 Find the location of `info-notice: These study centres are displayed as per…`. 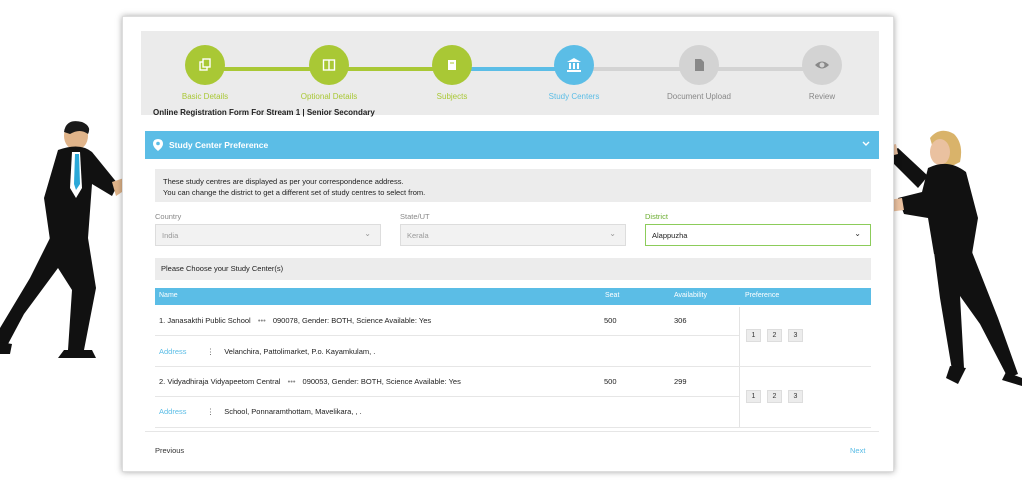

info-notice: These study centres are displayed as per… is located at coordinates (513, 185).